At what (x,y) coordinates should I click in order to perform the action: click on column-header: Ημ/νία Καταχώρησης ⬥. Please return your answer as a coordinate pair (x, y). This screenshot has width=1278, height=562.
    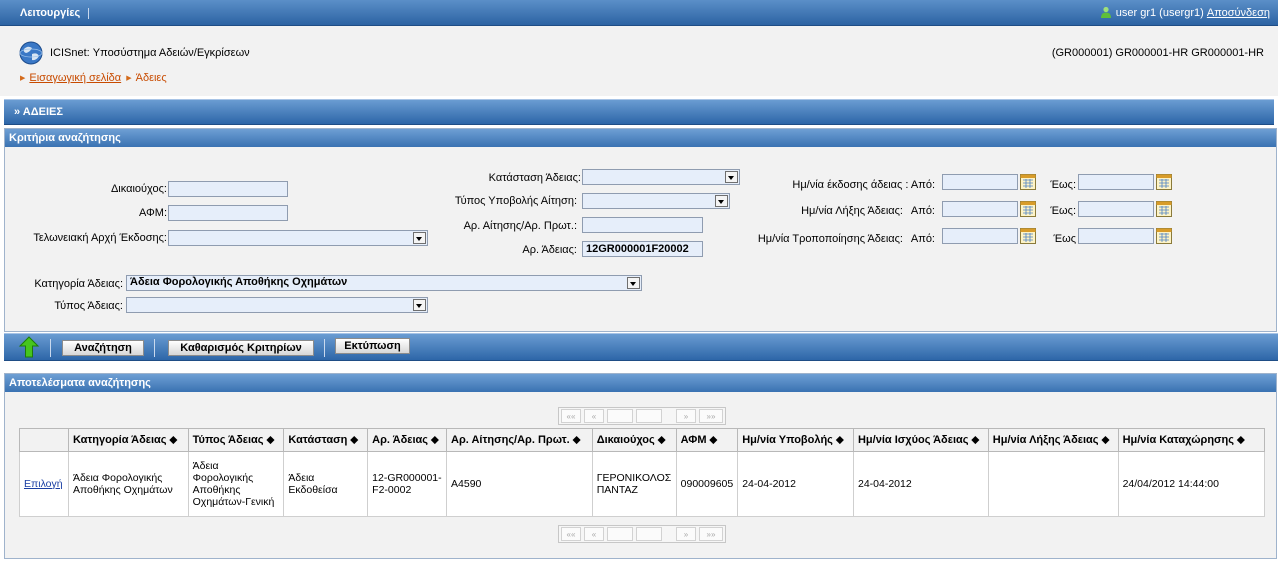
    Looking at the image, I should click on (1191, 440).